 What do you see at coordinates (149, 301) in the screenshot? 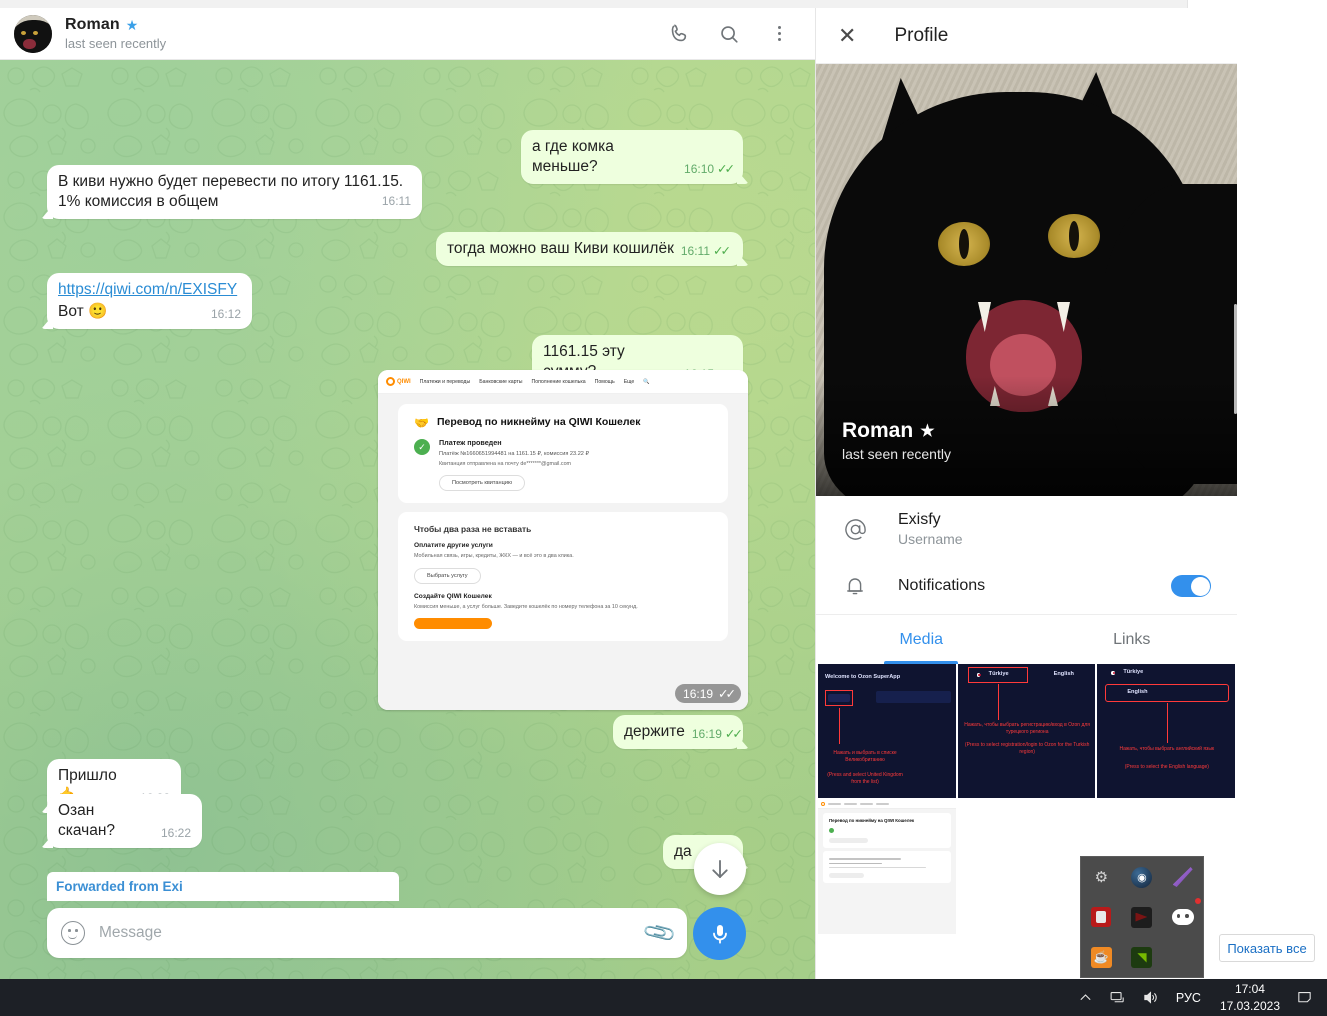
I see `message-bubble: https://qiwi.com/n/EXISFY Вот 🙂 16:12` at bounding box center [149, 301].